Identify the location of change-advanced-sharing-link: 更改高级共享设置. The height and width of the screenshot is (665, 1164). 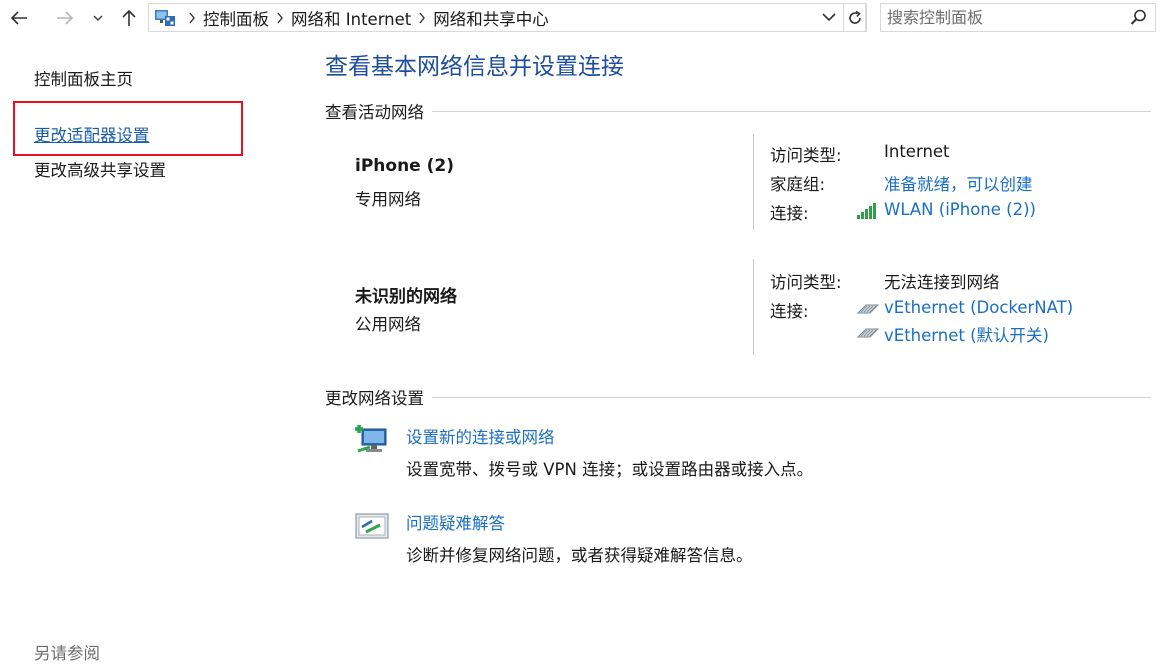
(100, 169).